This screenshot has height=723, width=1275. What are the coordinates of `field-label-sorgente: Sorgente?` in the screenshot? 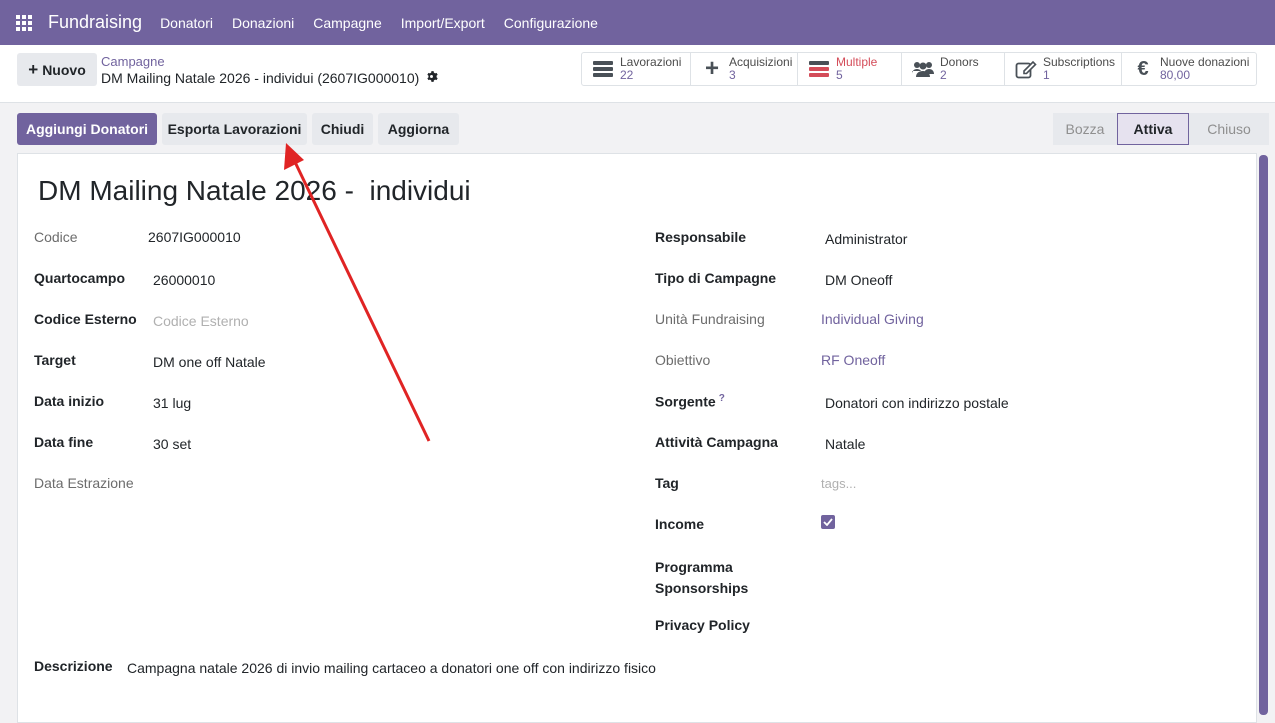 It's located at (690, 401).